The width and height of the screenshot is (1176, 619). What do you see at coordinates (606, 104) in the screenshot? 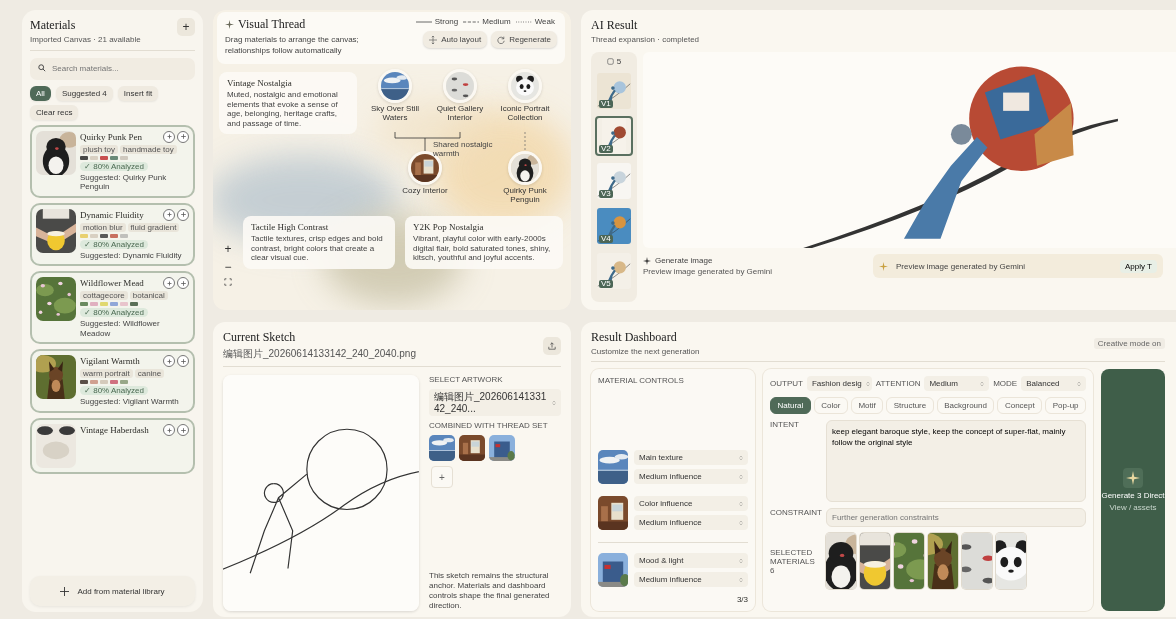
I see `version-badge: V1` at bounding box center [606, 104].